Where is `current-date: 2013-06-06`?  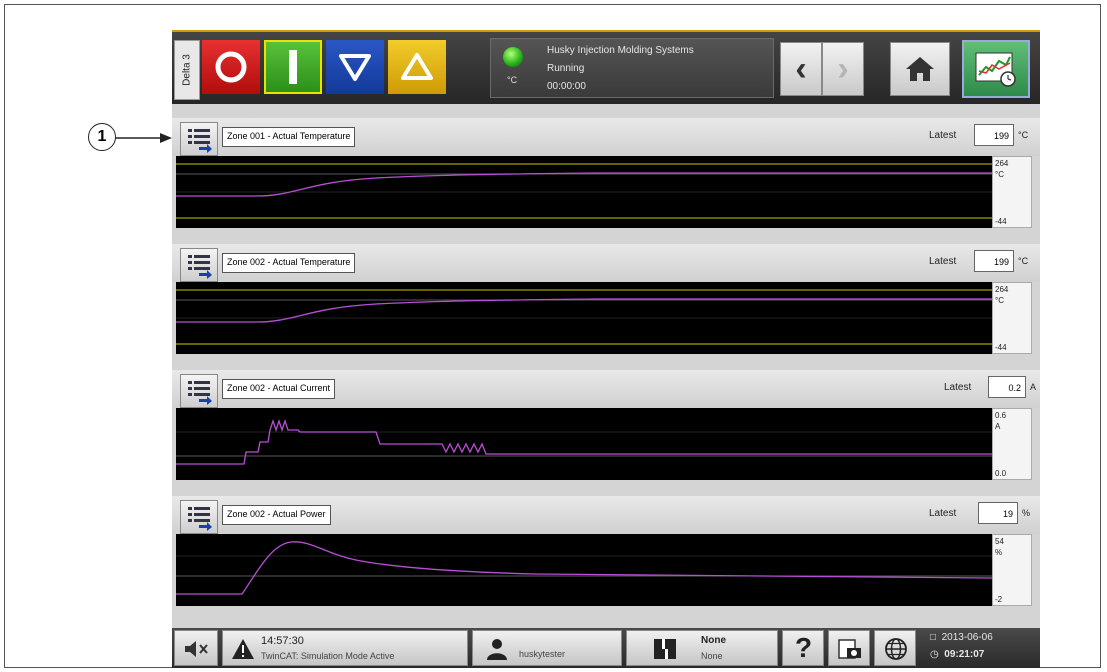
current-date: 2013-06-06 is located at coordinates (967, 637).